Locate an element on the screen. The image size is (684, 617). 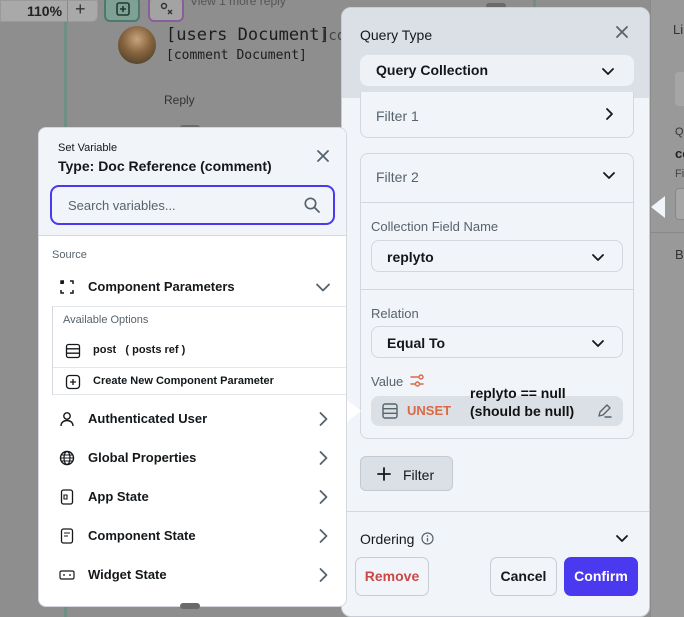
component-state-icon is located at coordinates (67, 536).